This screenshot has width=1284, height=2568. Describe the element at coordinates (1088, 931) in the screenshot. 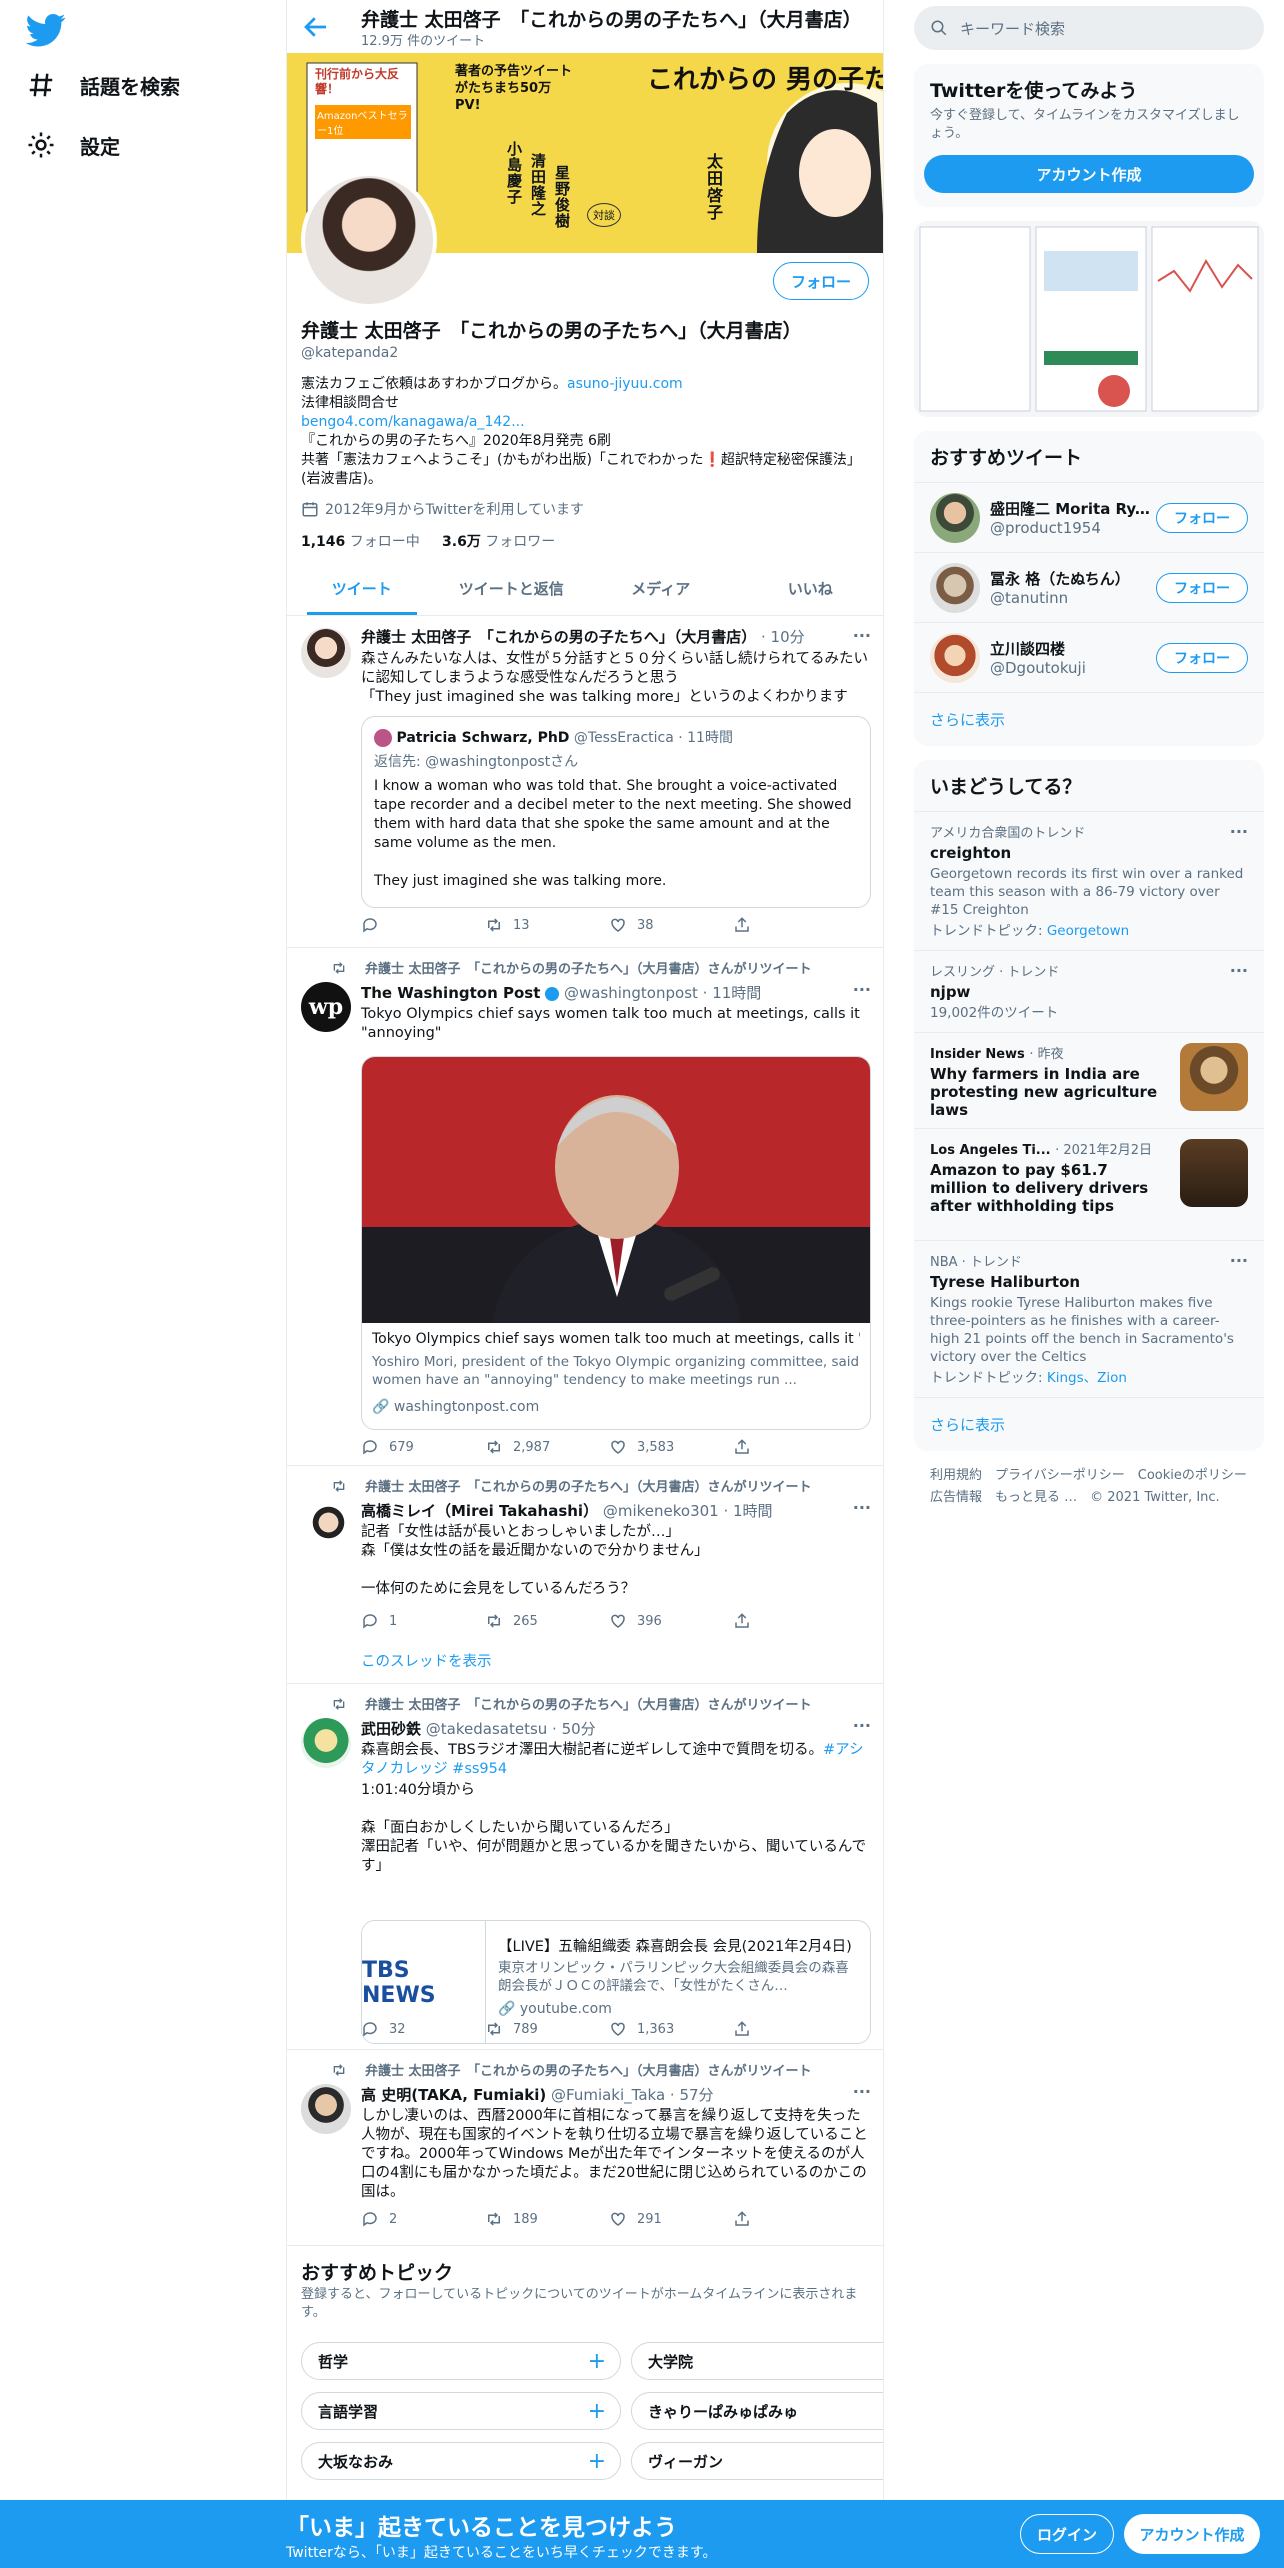

I see `trend-topic-link: Georgetown` at that location.